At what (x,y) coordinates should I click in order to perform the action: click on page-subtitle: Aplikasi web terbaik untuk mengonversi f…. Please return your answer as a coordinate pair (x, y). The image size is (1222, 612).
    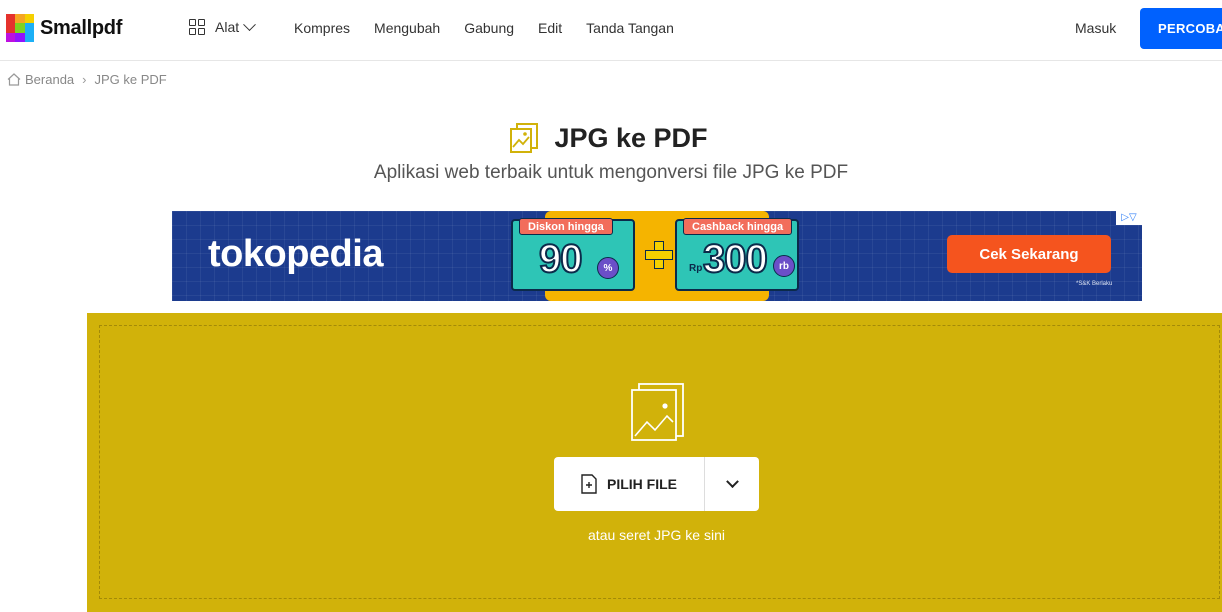
    Looking at the image, I should click on (611, 172).